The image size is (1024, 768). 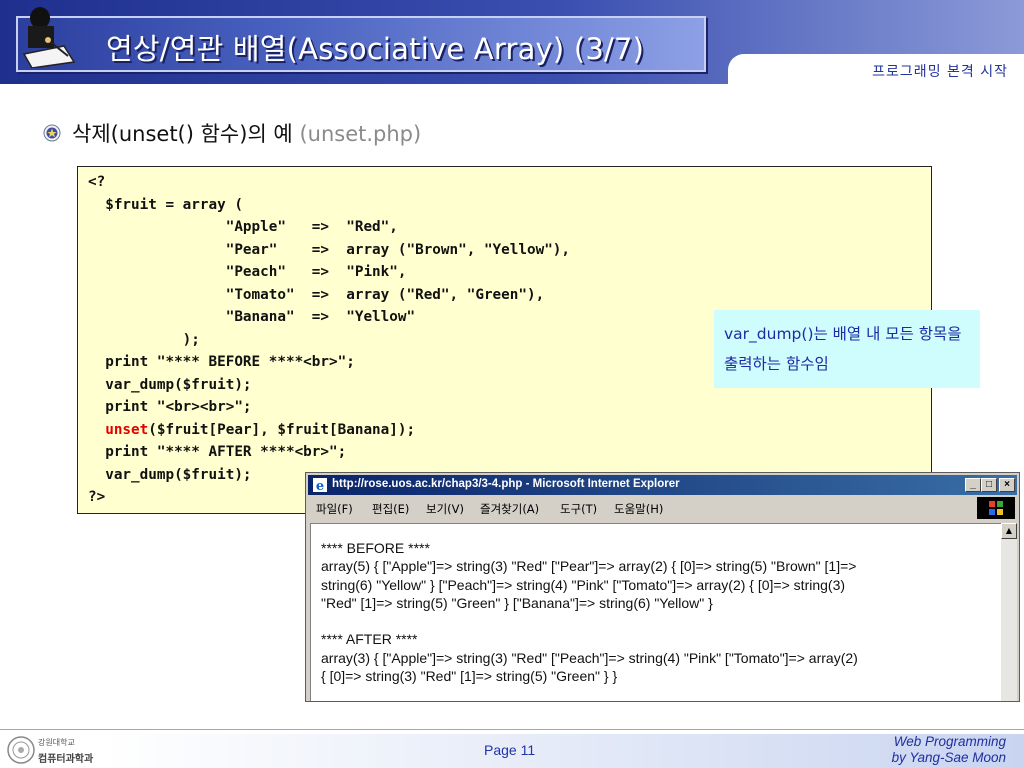 I want to click on maximize-icon: □, so click(x=989, y=484).